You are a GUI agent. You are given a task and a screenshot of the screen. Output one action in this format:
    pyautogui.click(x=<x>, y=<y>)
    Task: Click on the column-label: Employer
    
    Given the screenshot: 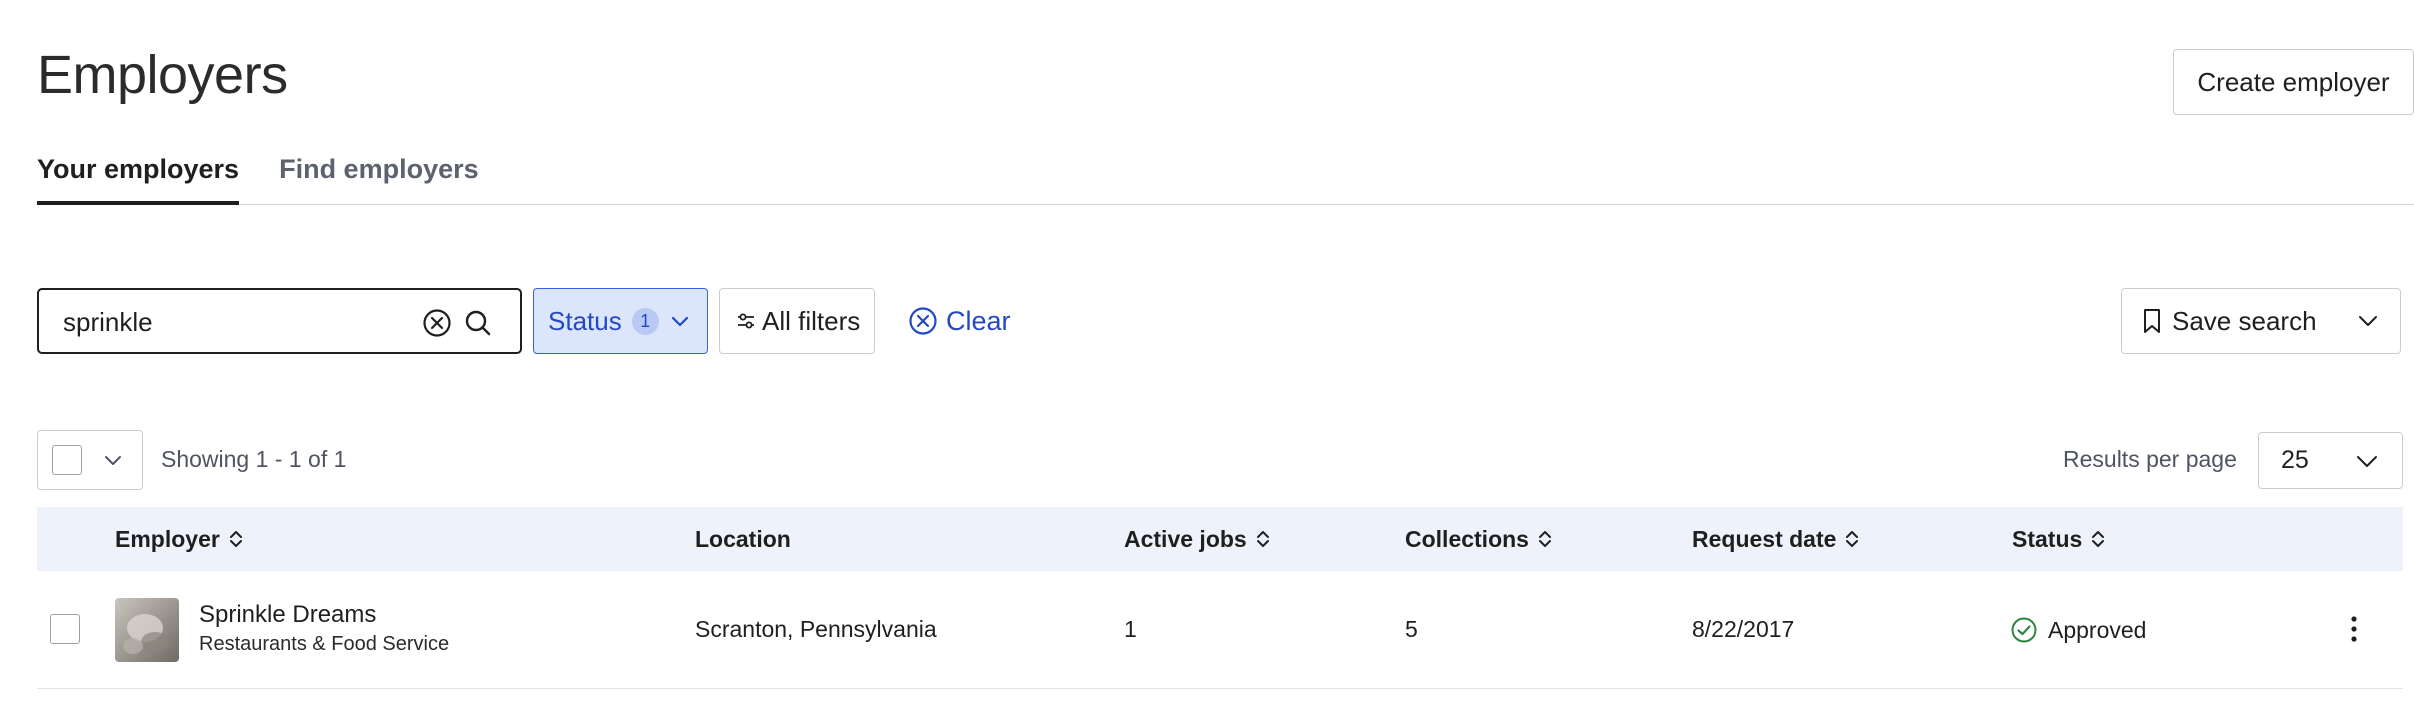 What is the action you would take?
    pyautogui.click(x=167, y=538)
    